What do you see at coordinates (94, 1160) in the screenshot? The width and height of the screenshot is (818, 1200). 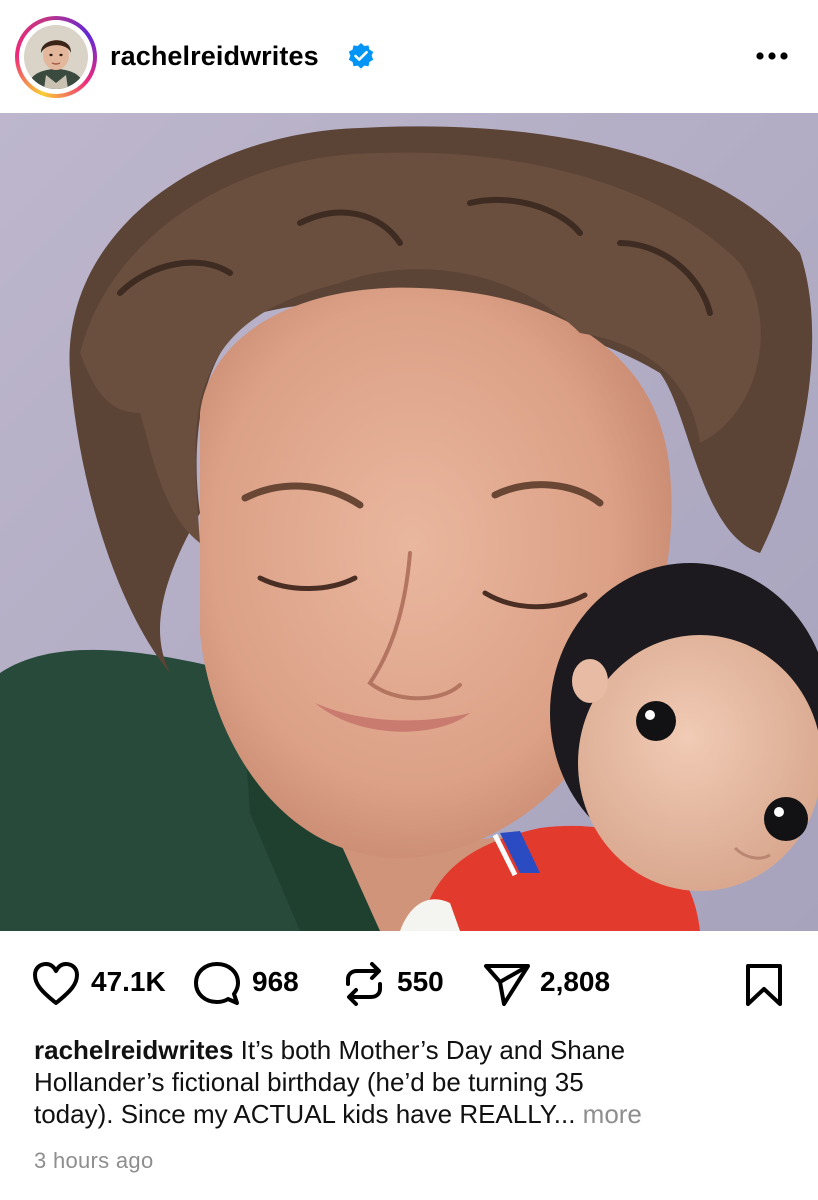 I see `post-timestamp: 3 hours ago` at bounding box center [94, 1160].